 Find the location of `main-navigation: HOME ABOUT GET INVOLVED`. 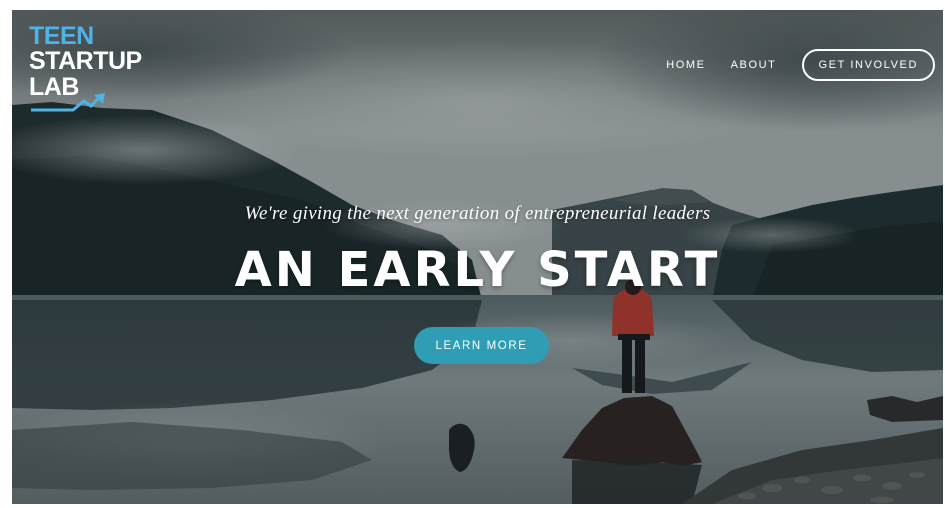

main-navigation: HOME ABOUT GET INVOLVED is located at coordinates (800, 65).